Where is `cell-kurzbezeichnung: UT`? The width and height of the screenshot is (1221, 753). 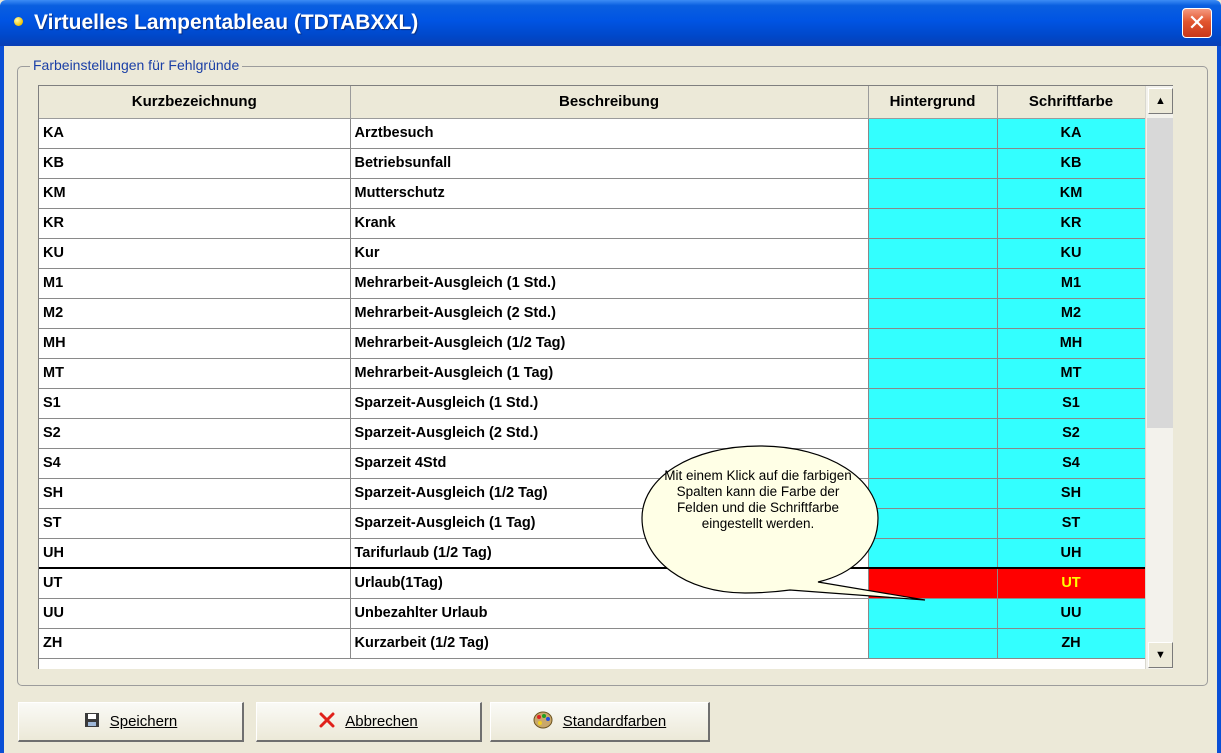 cell-kurzbezeichnung: UT is located at coordinates (195, 583).